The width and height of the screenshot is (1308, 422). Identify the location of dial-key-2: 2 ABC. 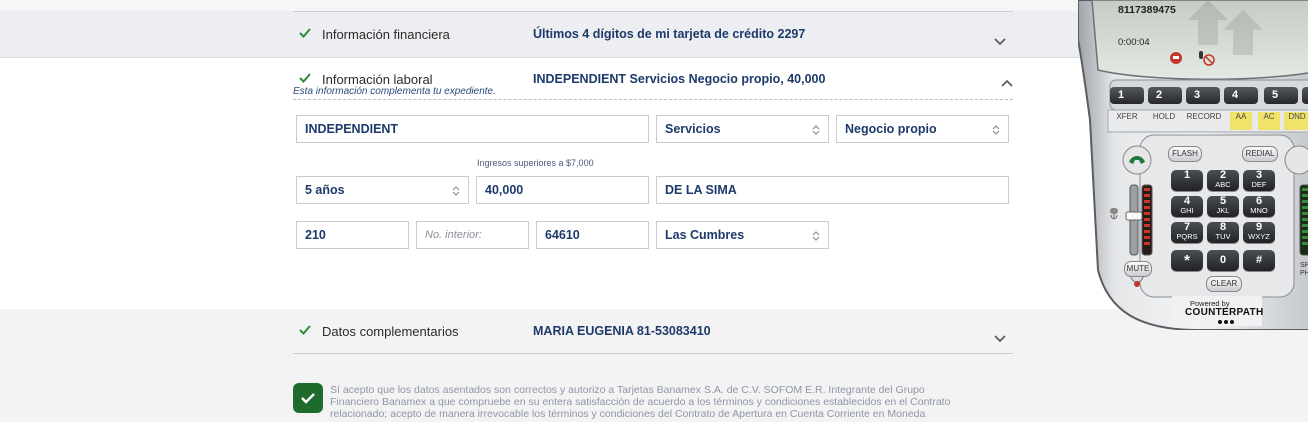
(1223, 180).